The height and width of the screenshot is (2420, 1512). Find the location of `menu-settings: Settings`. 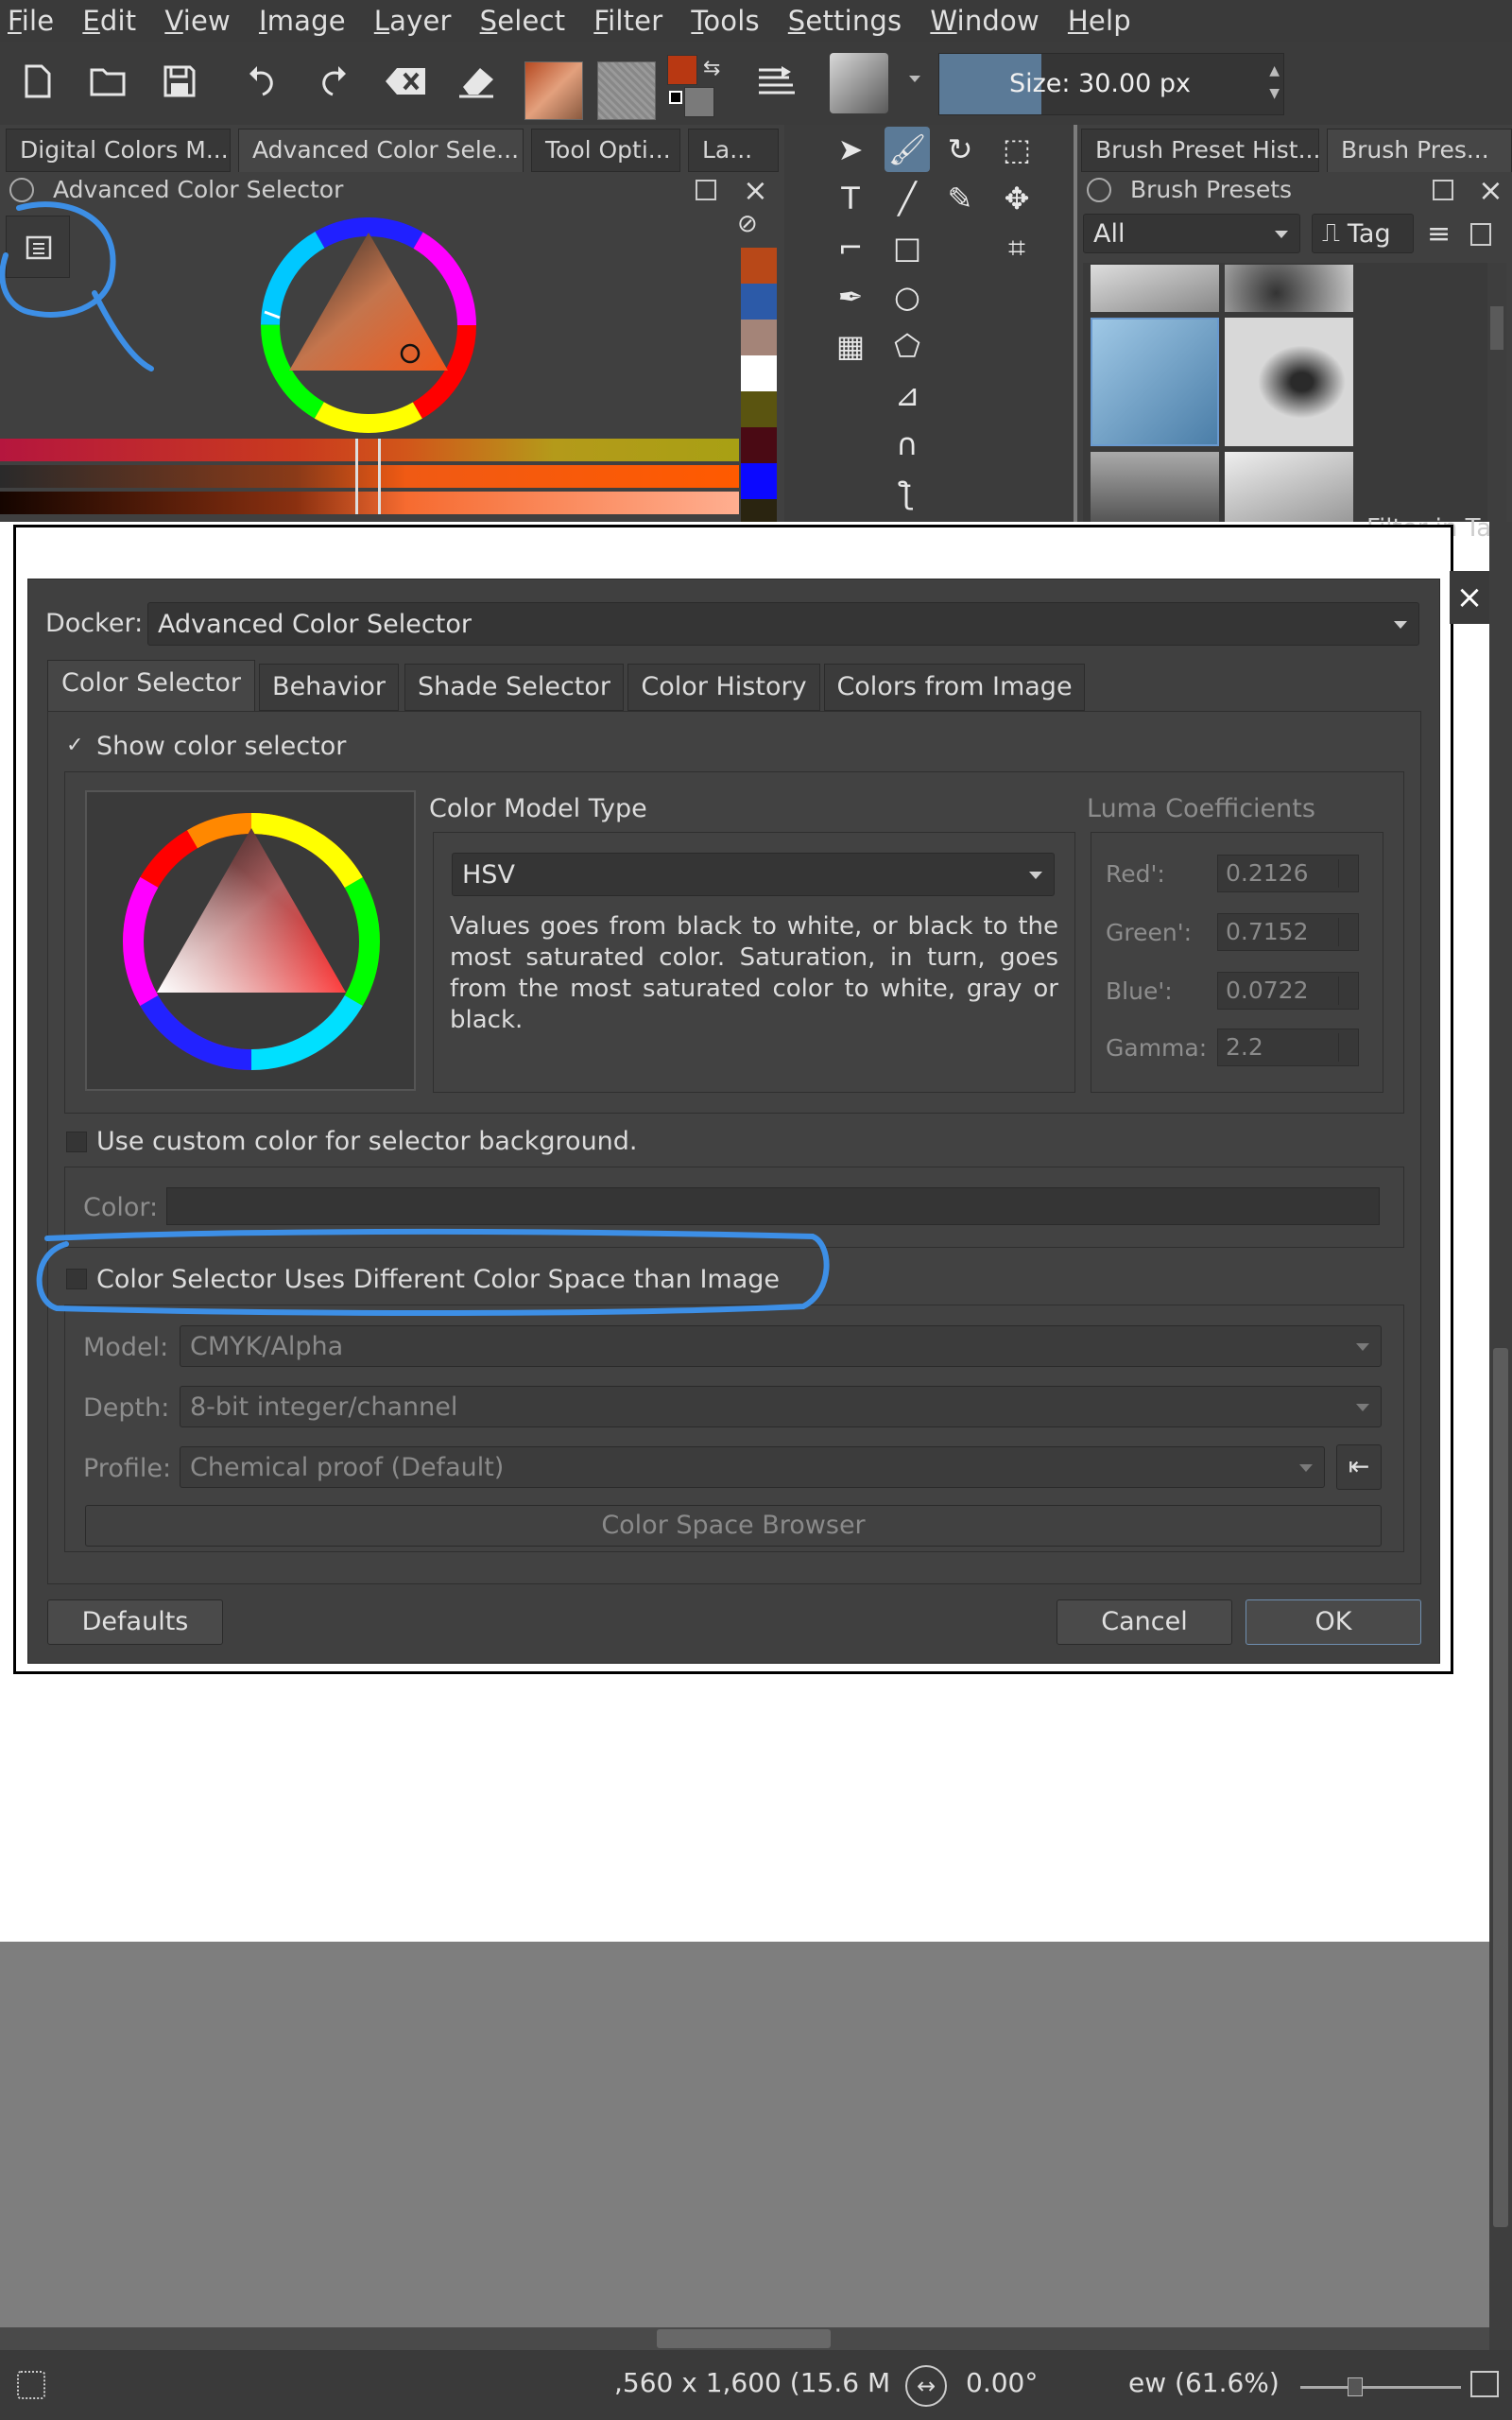

menu-settings: Settings is located at coordinates (845, 21).